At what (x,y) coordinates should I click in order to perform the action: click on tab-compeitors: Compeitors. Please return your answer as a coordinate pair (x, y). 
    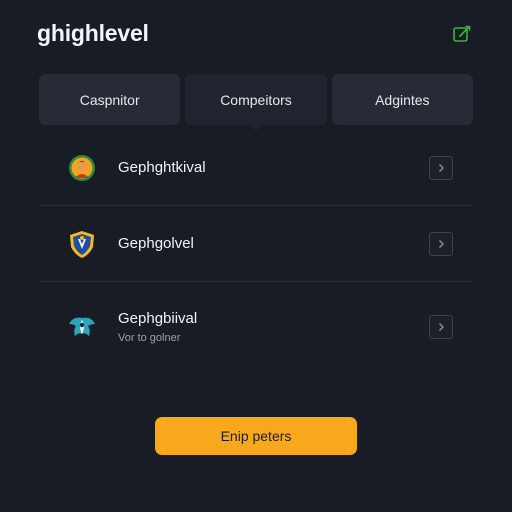
    Looking at the image, I should click on (256, 102).